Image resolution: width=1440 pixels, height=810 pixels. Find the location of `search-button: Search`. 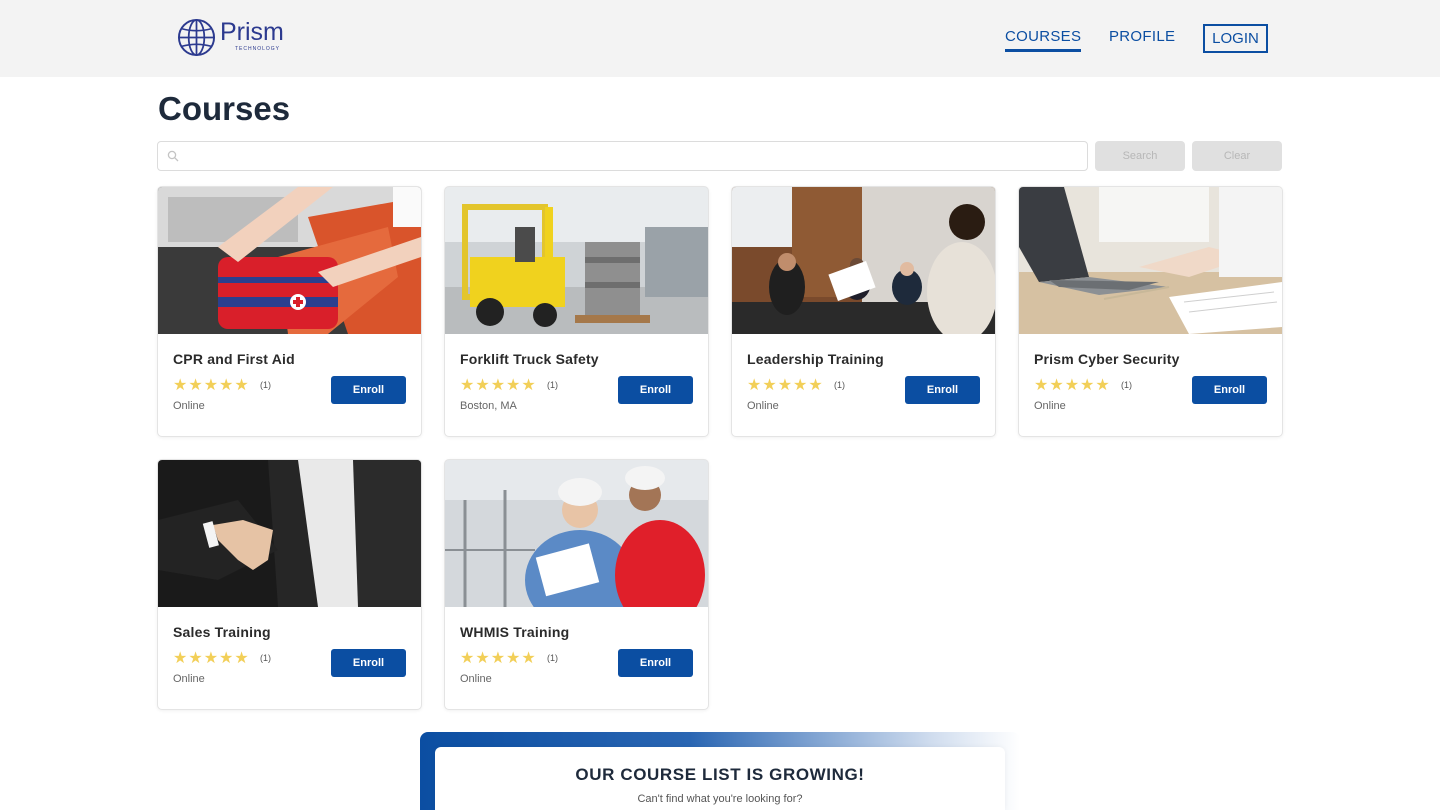

search-button: Search is located at coordinates (1140, 156).